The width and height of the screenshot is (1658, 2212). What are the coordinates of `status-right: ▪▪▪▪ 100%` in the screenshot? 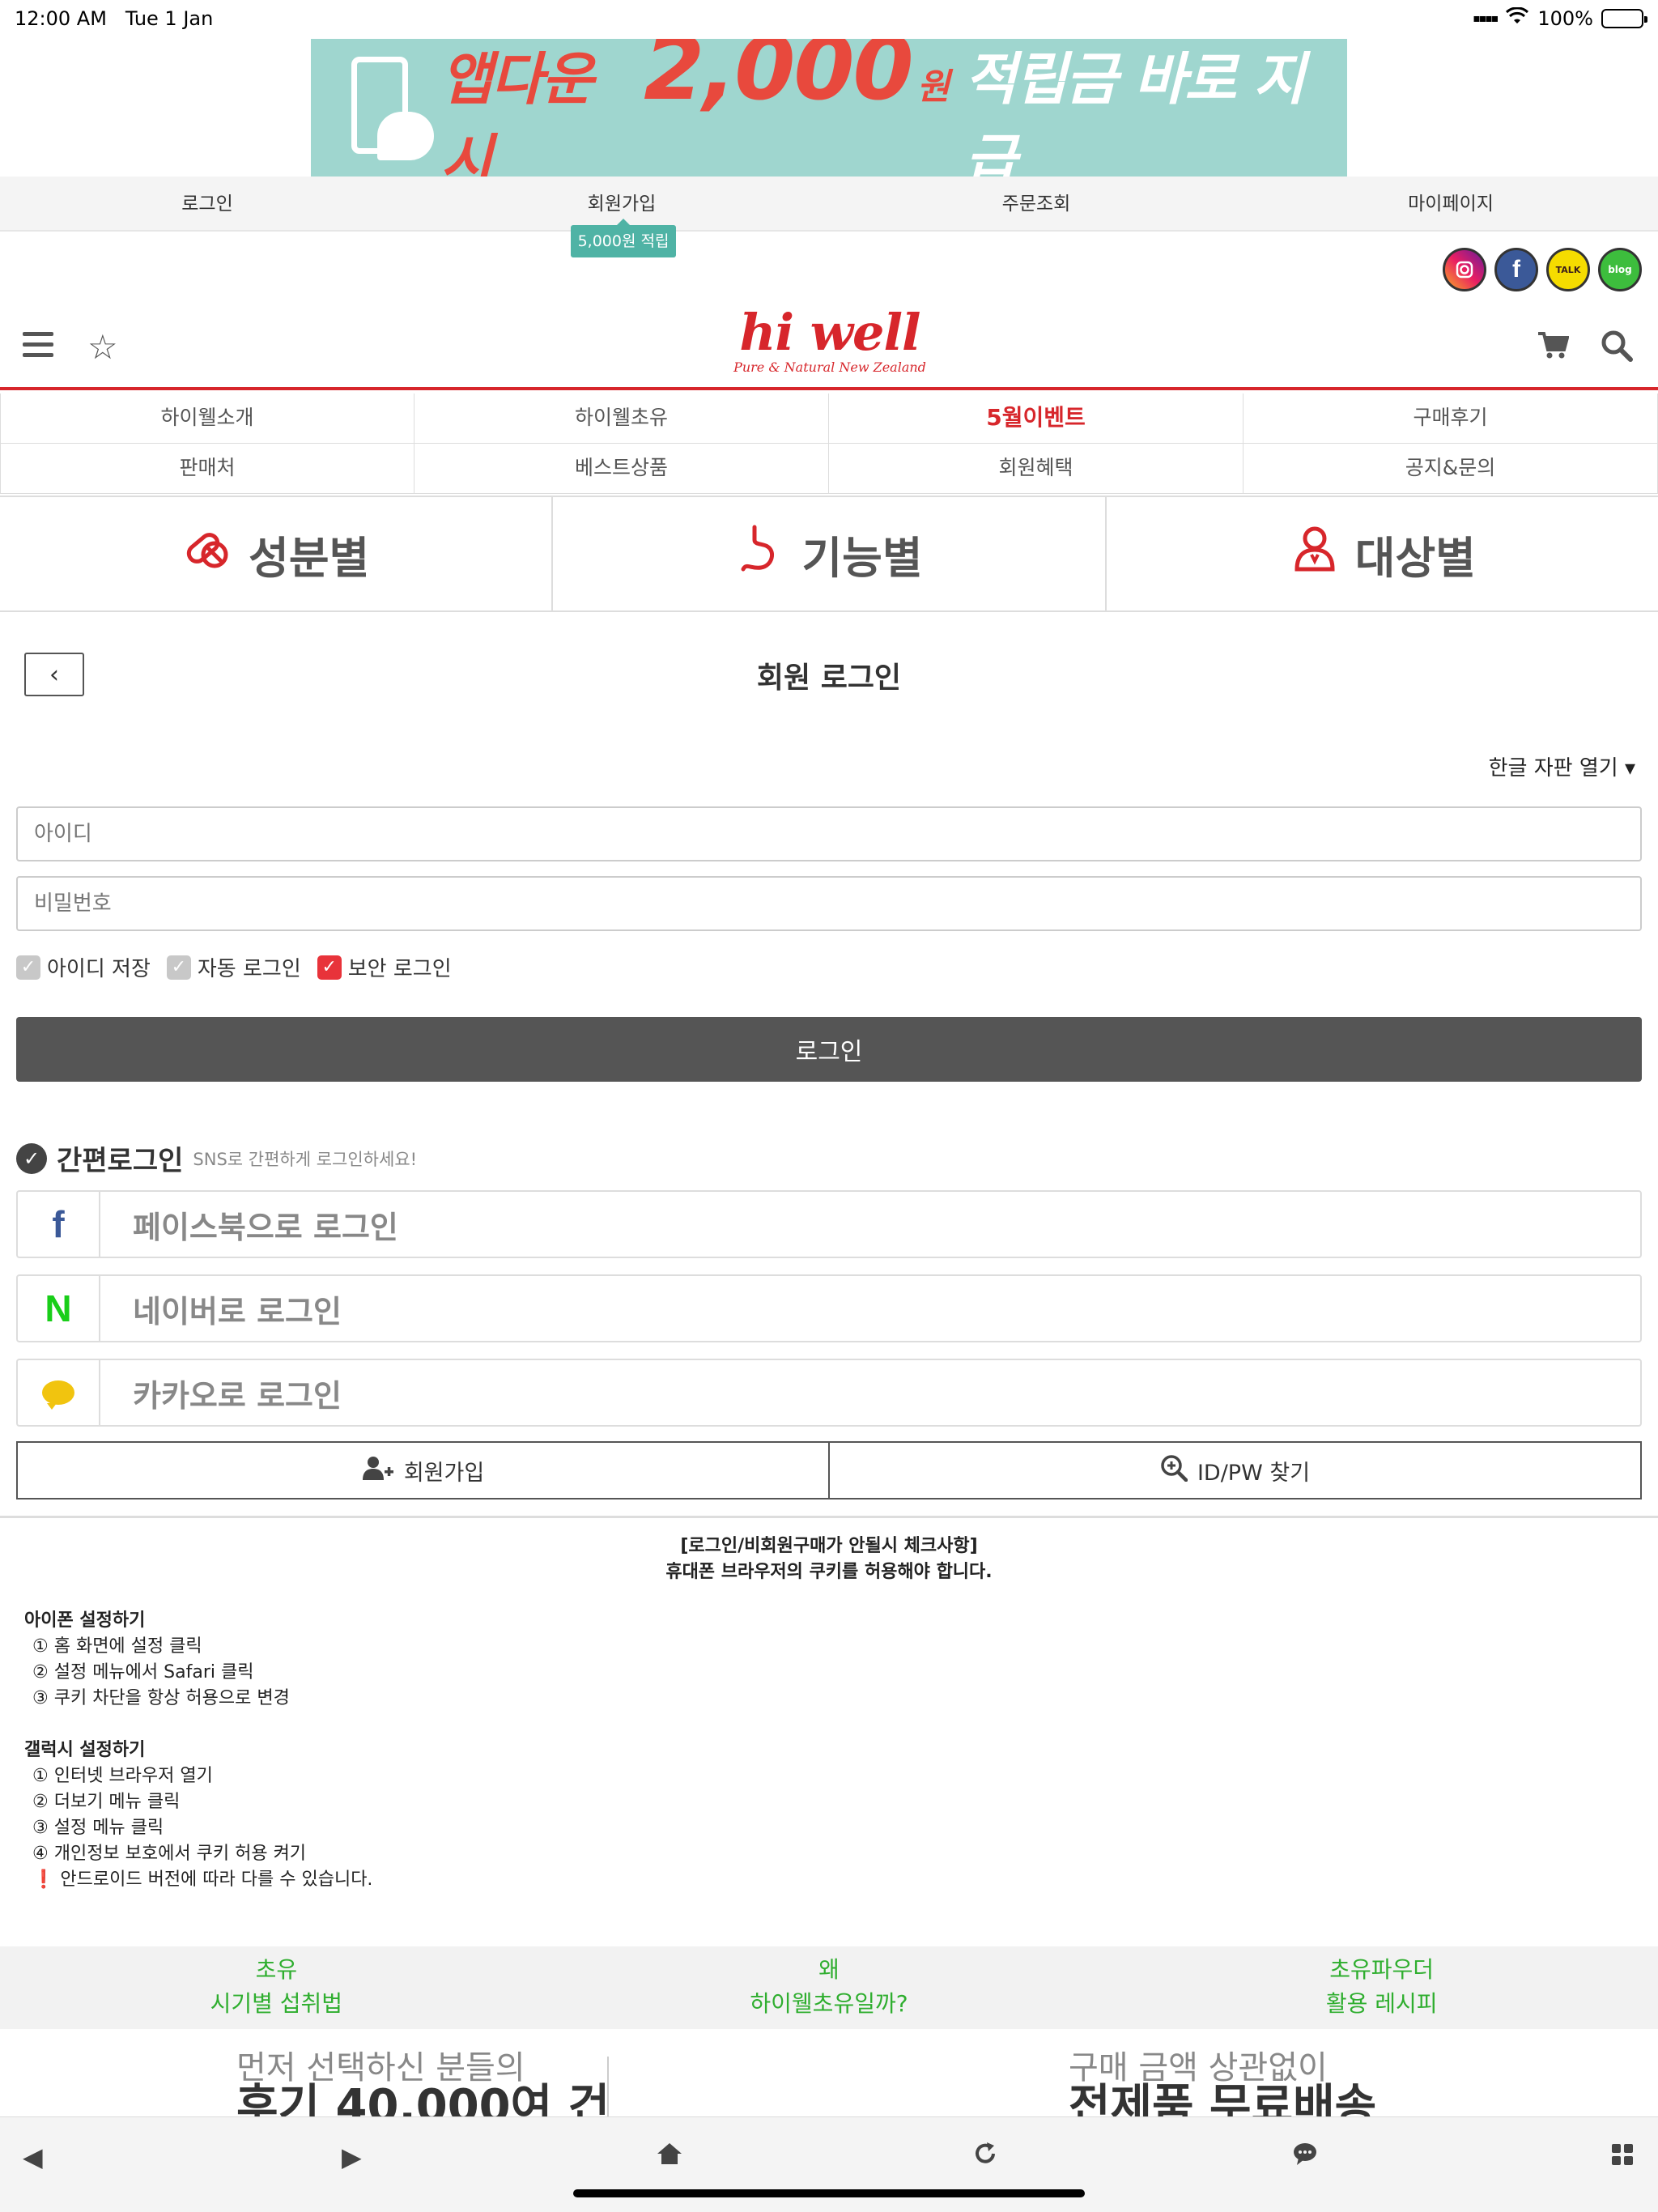 It's located at (1560, 18).